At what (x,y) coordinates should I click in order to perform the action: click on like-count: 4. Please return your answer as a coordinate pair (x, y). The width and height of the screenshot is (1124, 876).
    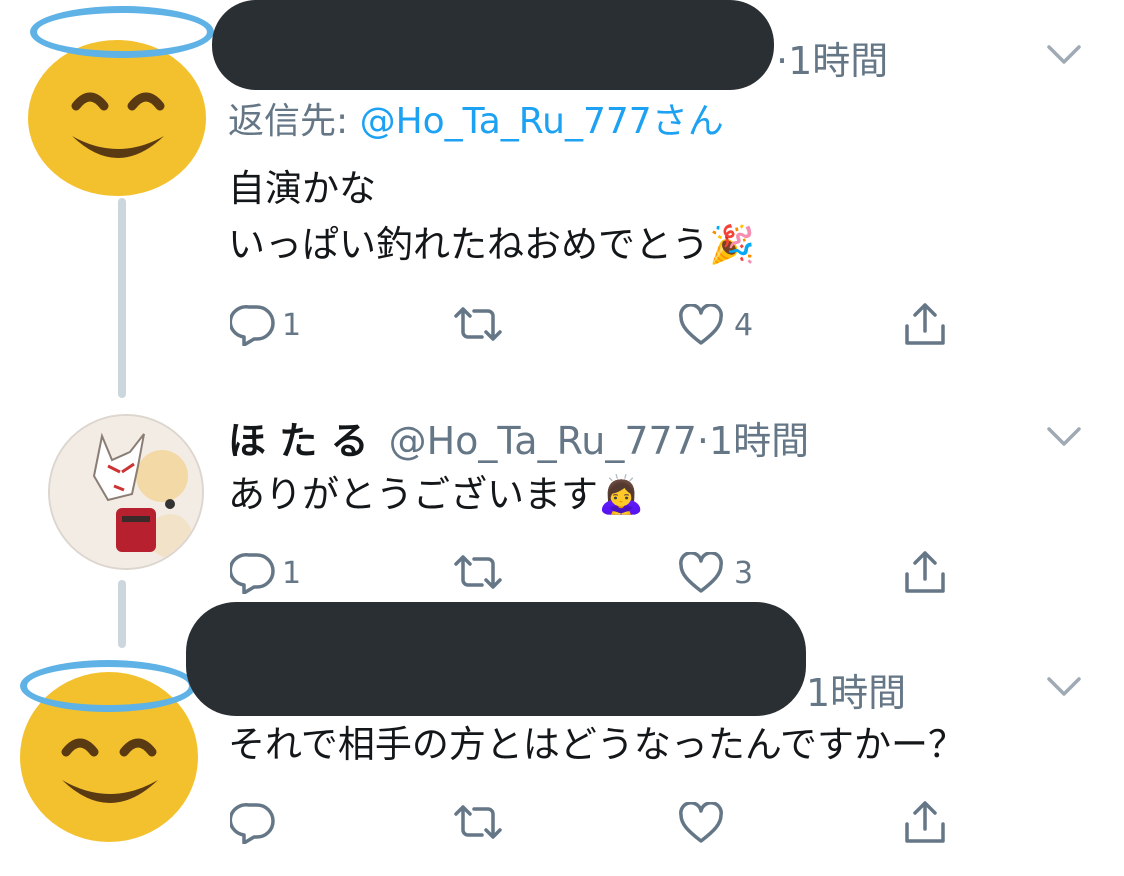
    Looking at the image, I should click on (744, 325).